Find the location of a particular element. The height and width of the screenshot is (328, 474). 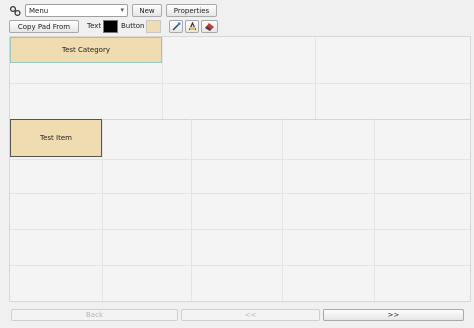

next-page-button: >> is located at coordinates (393, 315).